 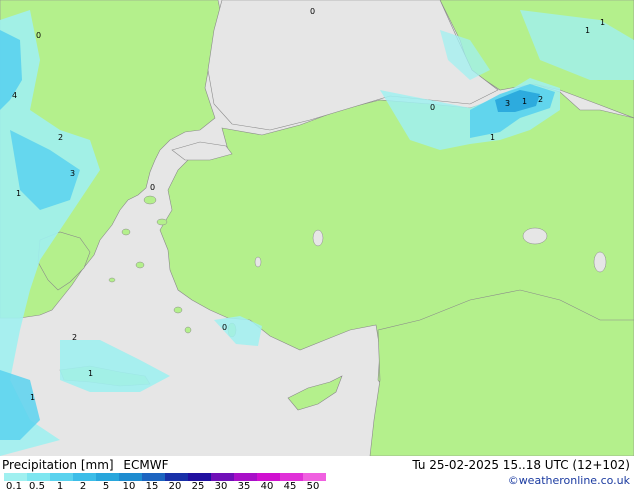 What do you see at coordinates (83, 486) in the screenshot?
I see `legend-tick-label: 2` at bounding box center [83, 486].